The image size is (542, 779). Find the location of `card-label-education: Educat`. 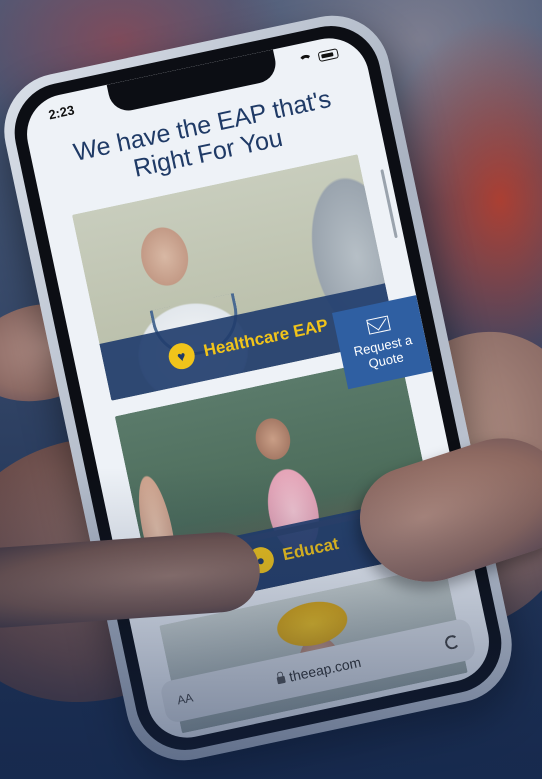

card-label-education: Educat is located at coordinates (311, 549).